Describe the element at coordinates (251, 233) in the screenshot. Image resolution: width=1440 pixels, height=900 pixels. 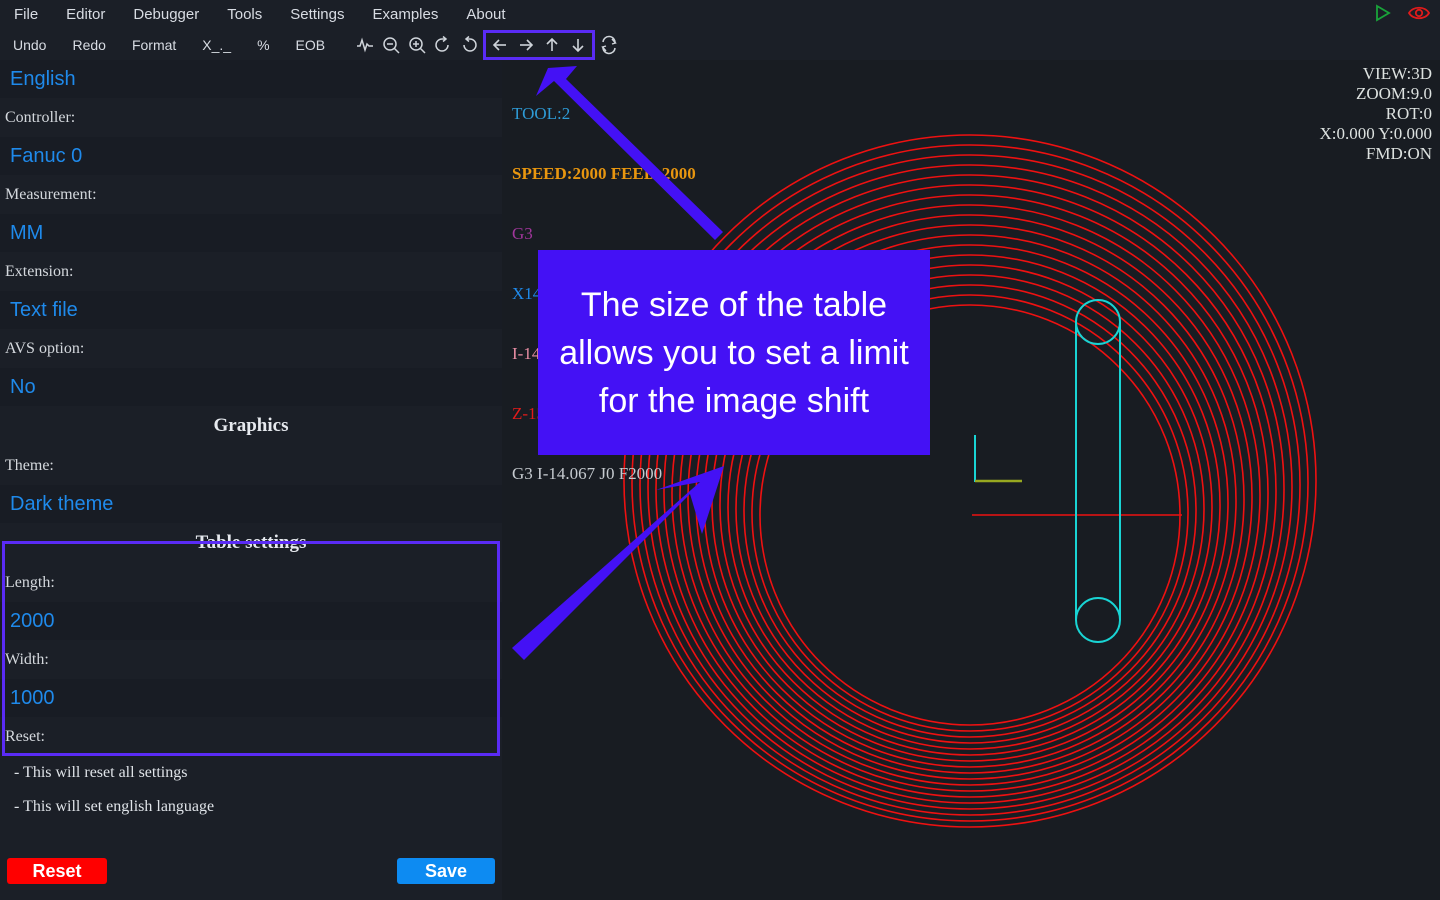
I see `measurement-value: MM` at that location.